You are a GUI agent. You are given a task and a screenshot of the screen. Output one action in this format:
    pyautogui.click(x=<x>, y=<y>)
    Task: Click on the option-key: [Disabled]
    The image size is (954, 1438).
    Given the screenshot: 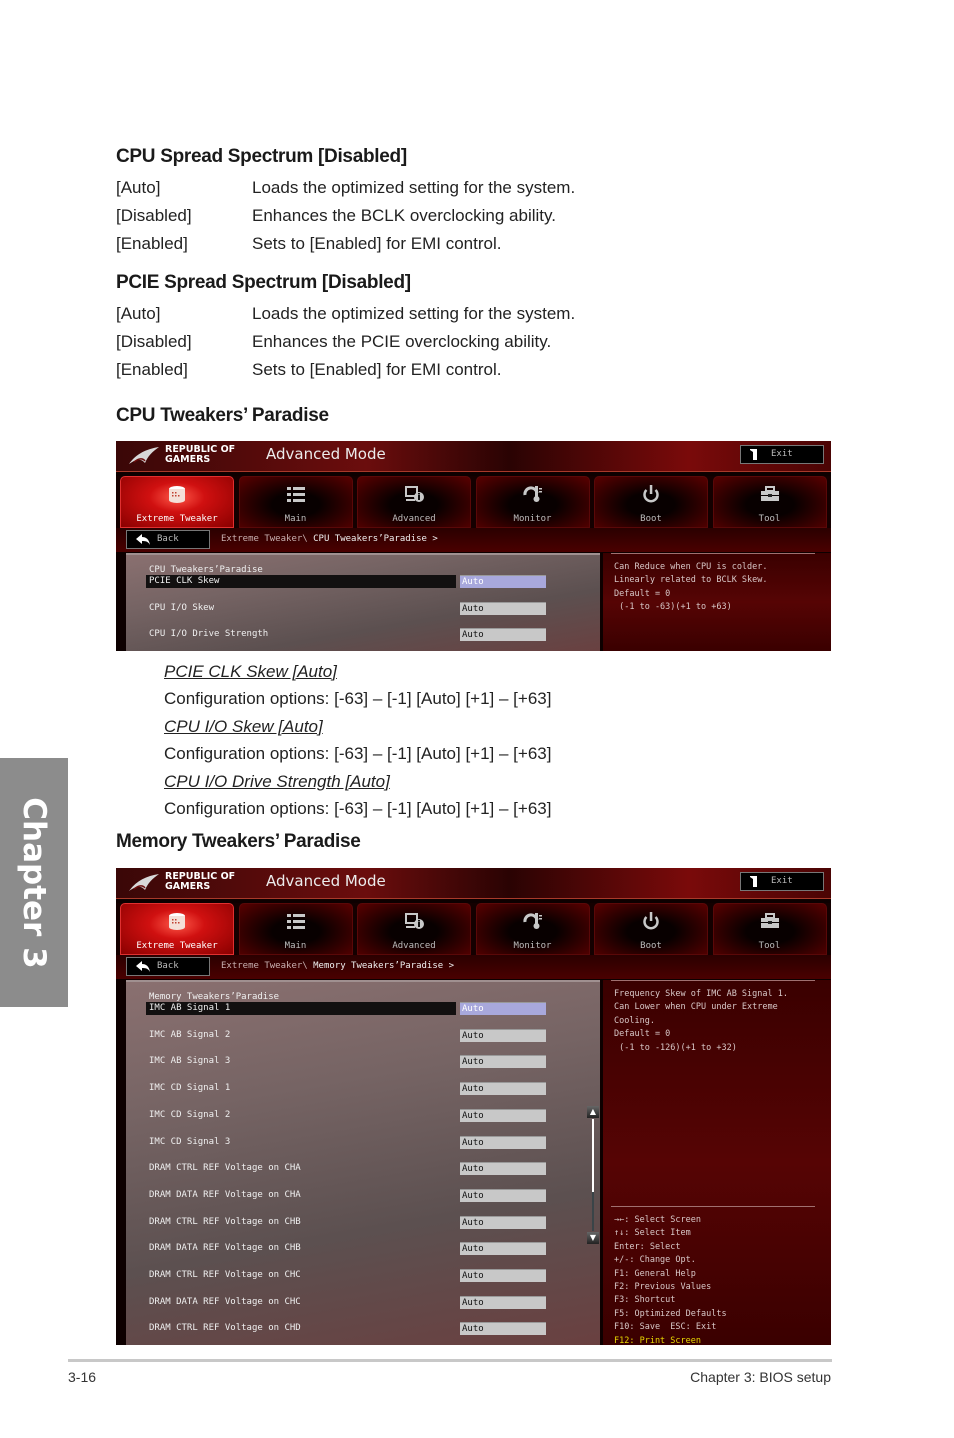 What is the action you would take?
    pyautogui.click(x=154, y=215)
    